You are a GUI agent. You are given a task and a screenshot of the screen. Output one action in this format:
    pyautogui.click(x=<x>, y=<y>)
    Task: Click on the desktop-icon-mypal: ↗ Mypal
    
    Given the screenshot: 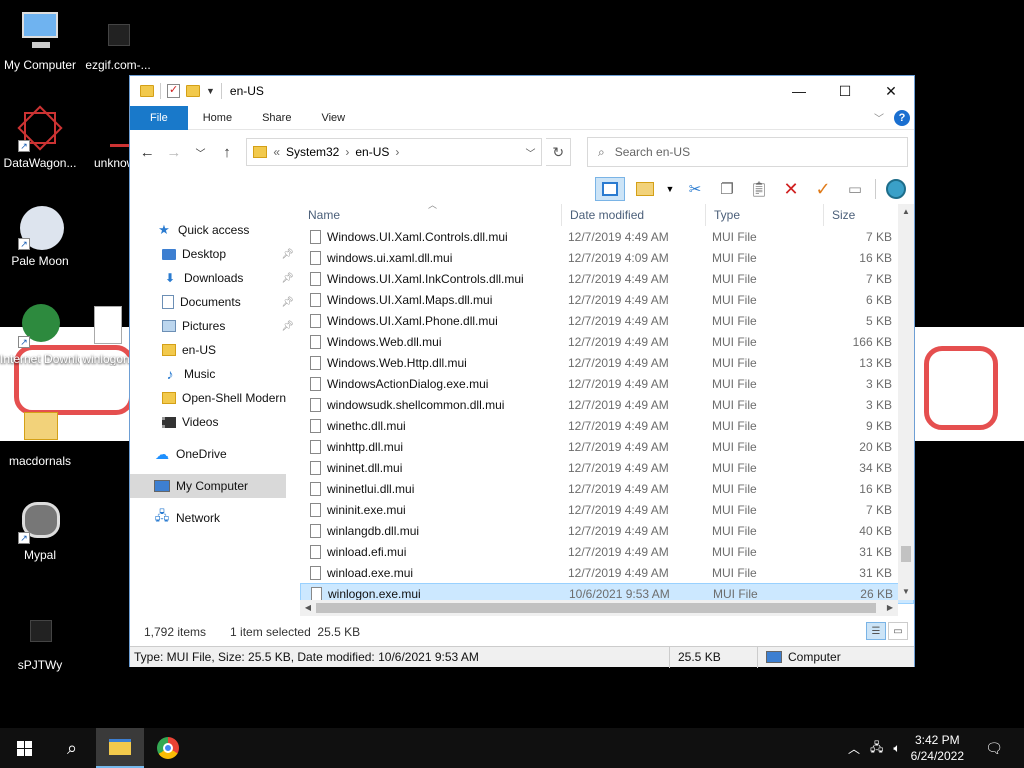 What is the action you would take?
    pyautogui.click(x=40, y=531)
    